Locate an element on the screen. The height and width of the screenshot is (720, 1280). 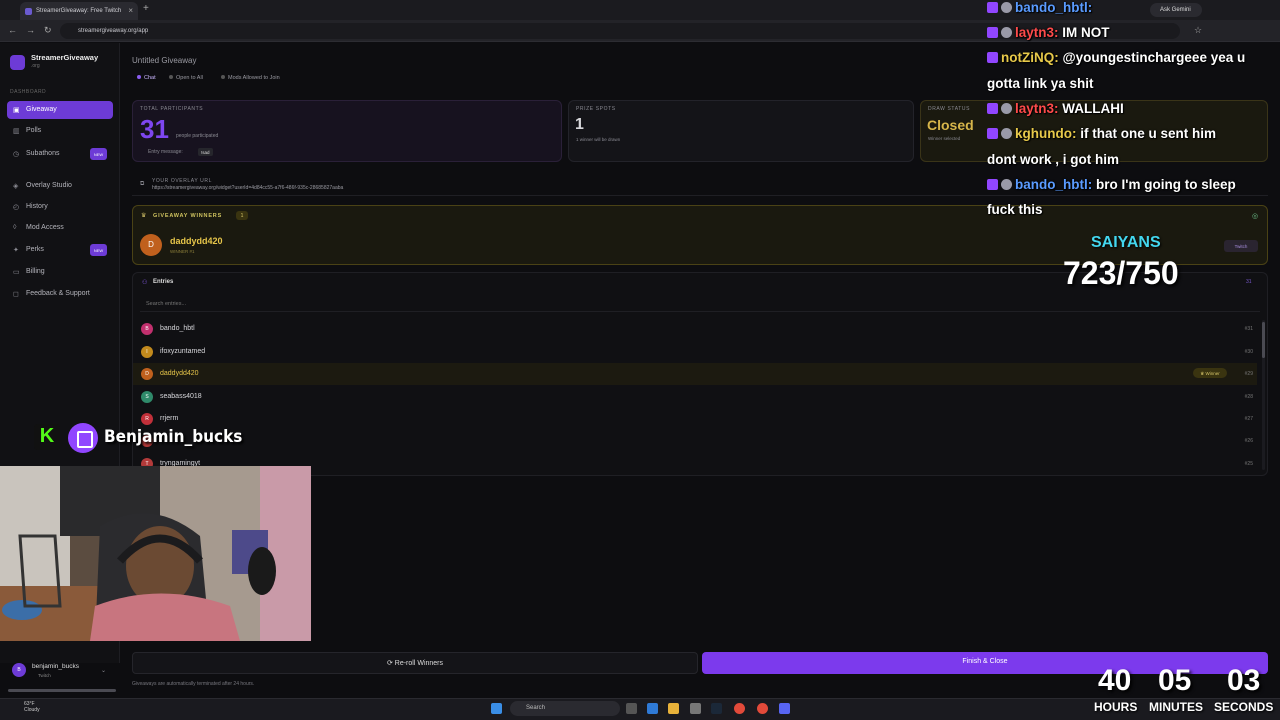
sidebar-scrollbar is located at coordinates (62, 690).